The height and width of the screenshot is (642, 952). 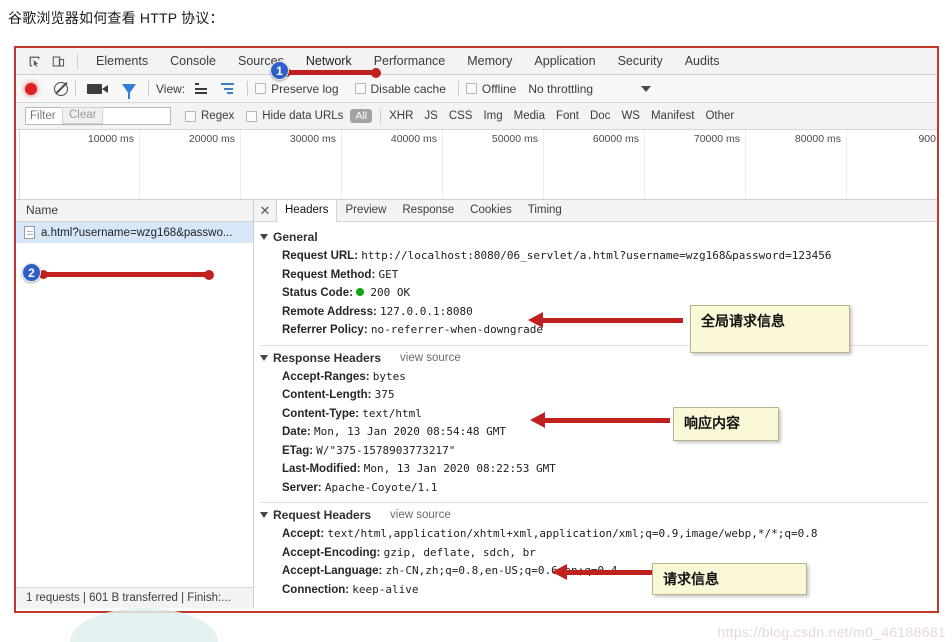 What do you see at coordinates (329, 311) in the screenshot?
I see `header-key: Remote Address:` at bounding box center [329, 311].